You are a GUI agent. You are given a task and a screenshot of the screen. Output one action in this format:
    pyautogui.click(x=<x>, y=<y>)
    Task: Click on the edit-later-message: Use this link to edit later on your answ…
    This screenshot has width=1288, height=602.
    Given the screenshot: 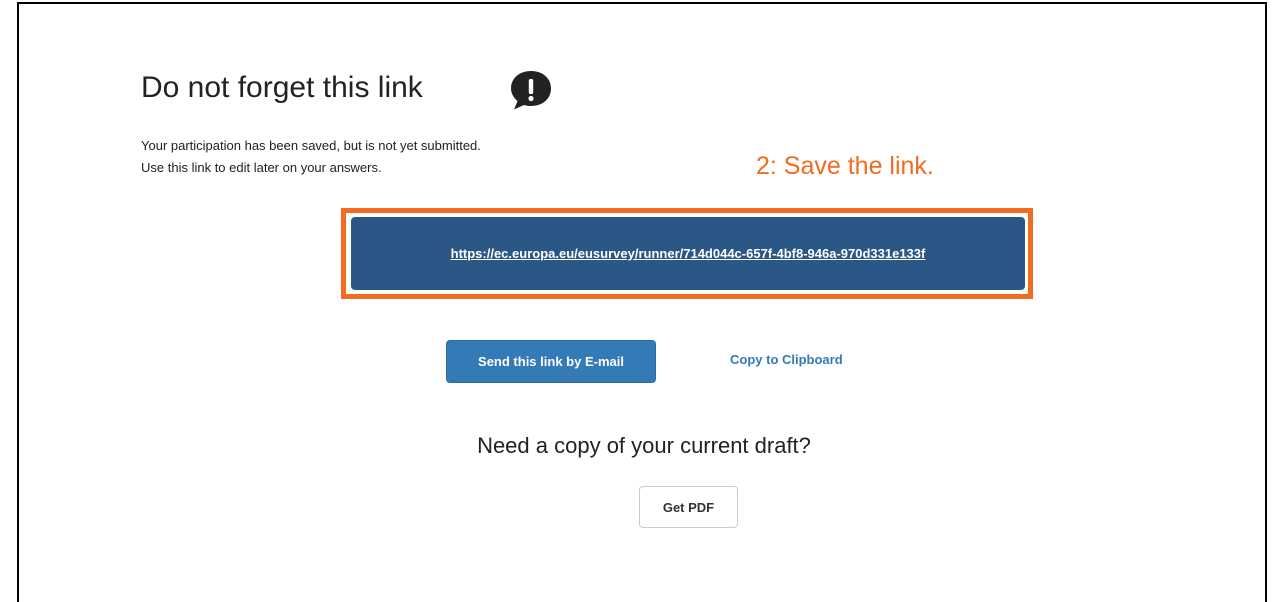 What is the action you would take?
    pyautogui.click(x=261, y=167)
    